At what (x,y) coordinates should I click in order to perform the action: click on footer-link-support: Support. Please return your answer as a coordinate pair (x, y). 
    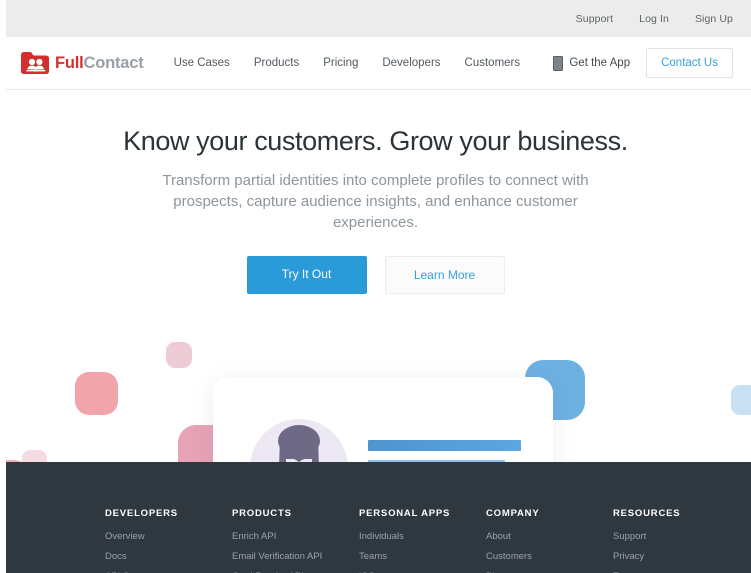
    Looking at the image, I should click on (646, 536).